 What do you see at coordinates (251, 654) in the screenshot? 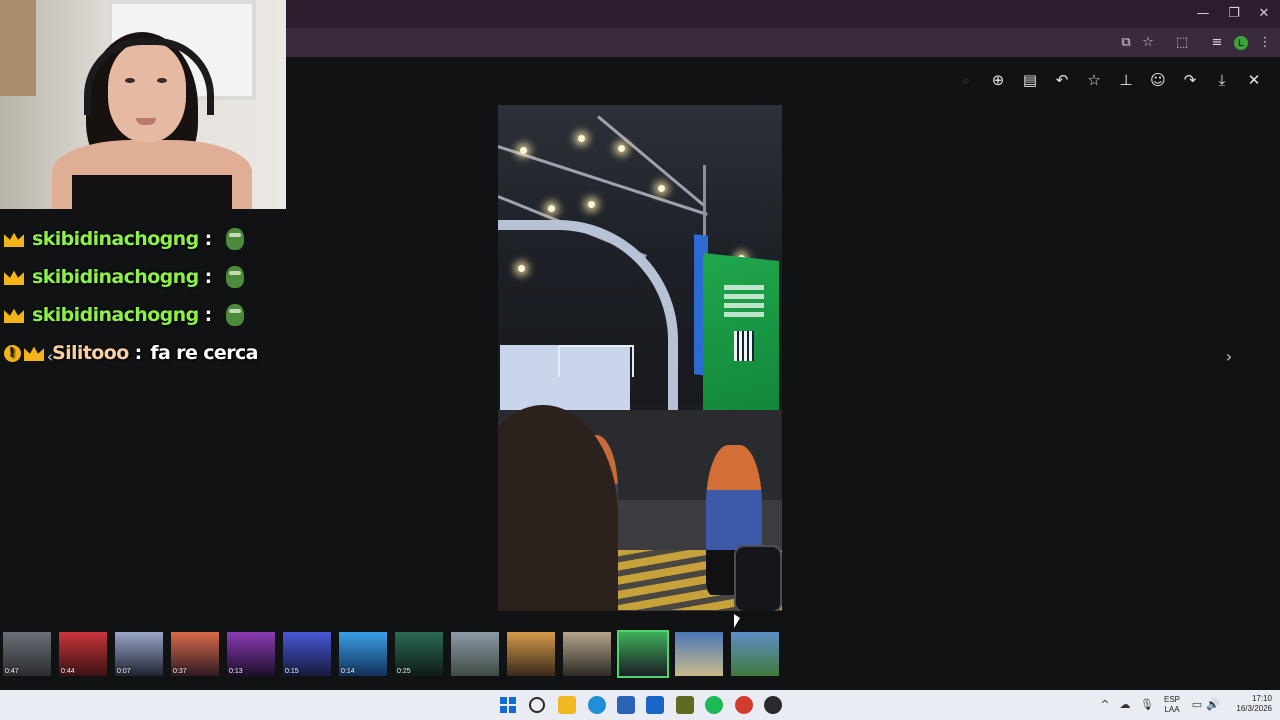
I see `thumbnail: 0:13` at bounding box center [251, 654].